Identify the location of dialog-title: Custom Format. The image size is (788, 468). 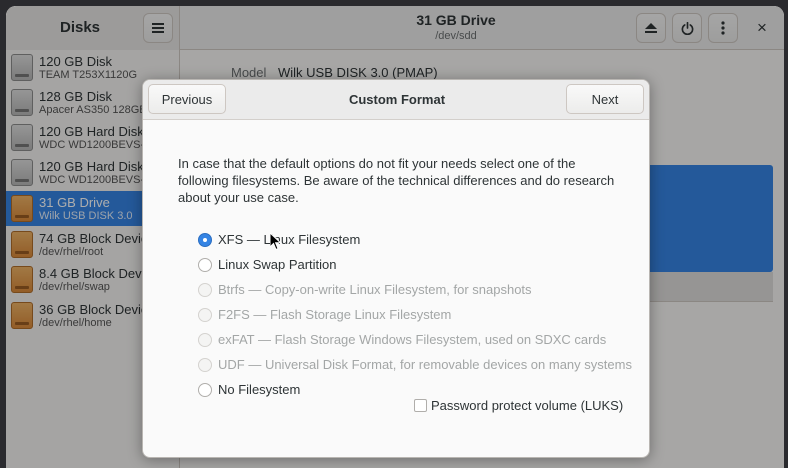
(397, 99).